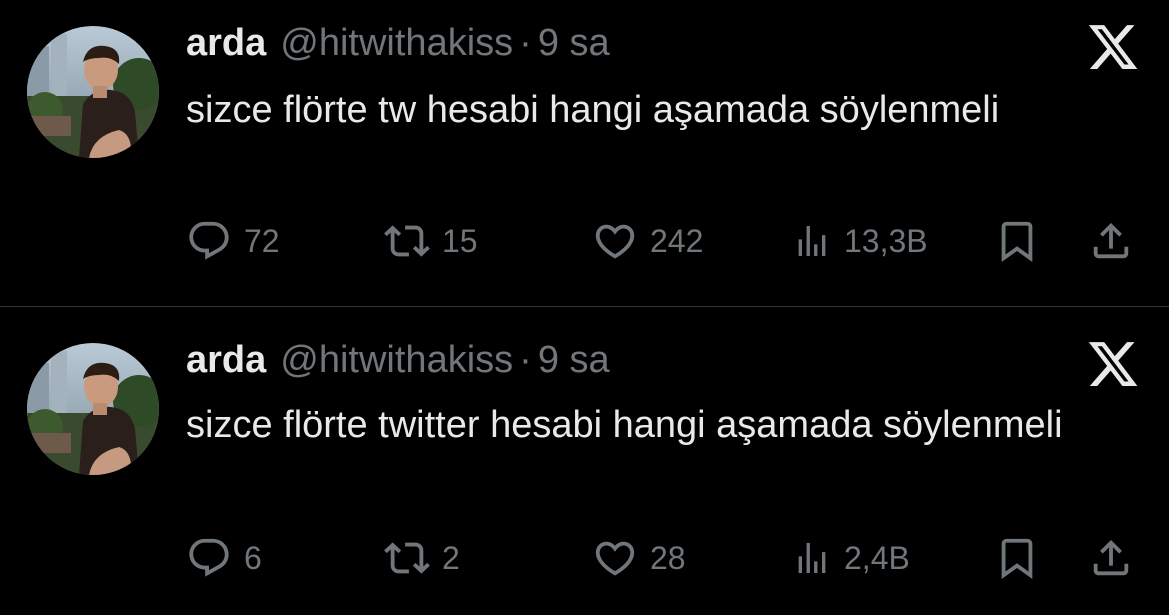 This screenshot has height=615, width=1169. Describe the element at coordinates (677, 240) in the screenshot. I see `like-count: 242` at that location.